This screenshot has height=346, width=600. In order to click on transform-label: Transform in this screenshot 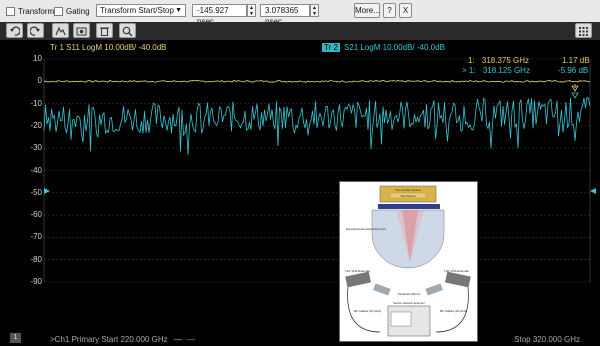, I will do `click(36, 11)`.